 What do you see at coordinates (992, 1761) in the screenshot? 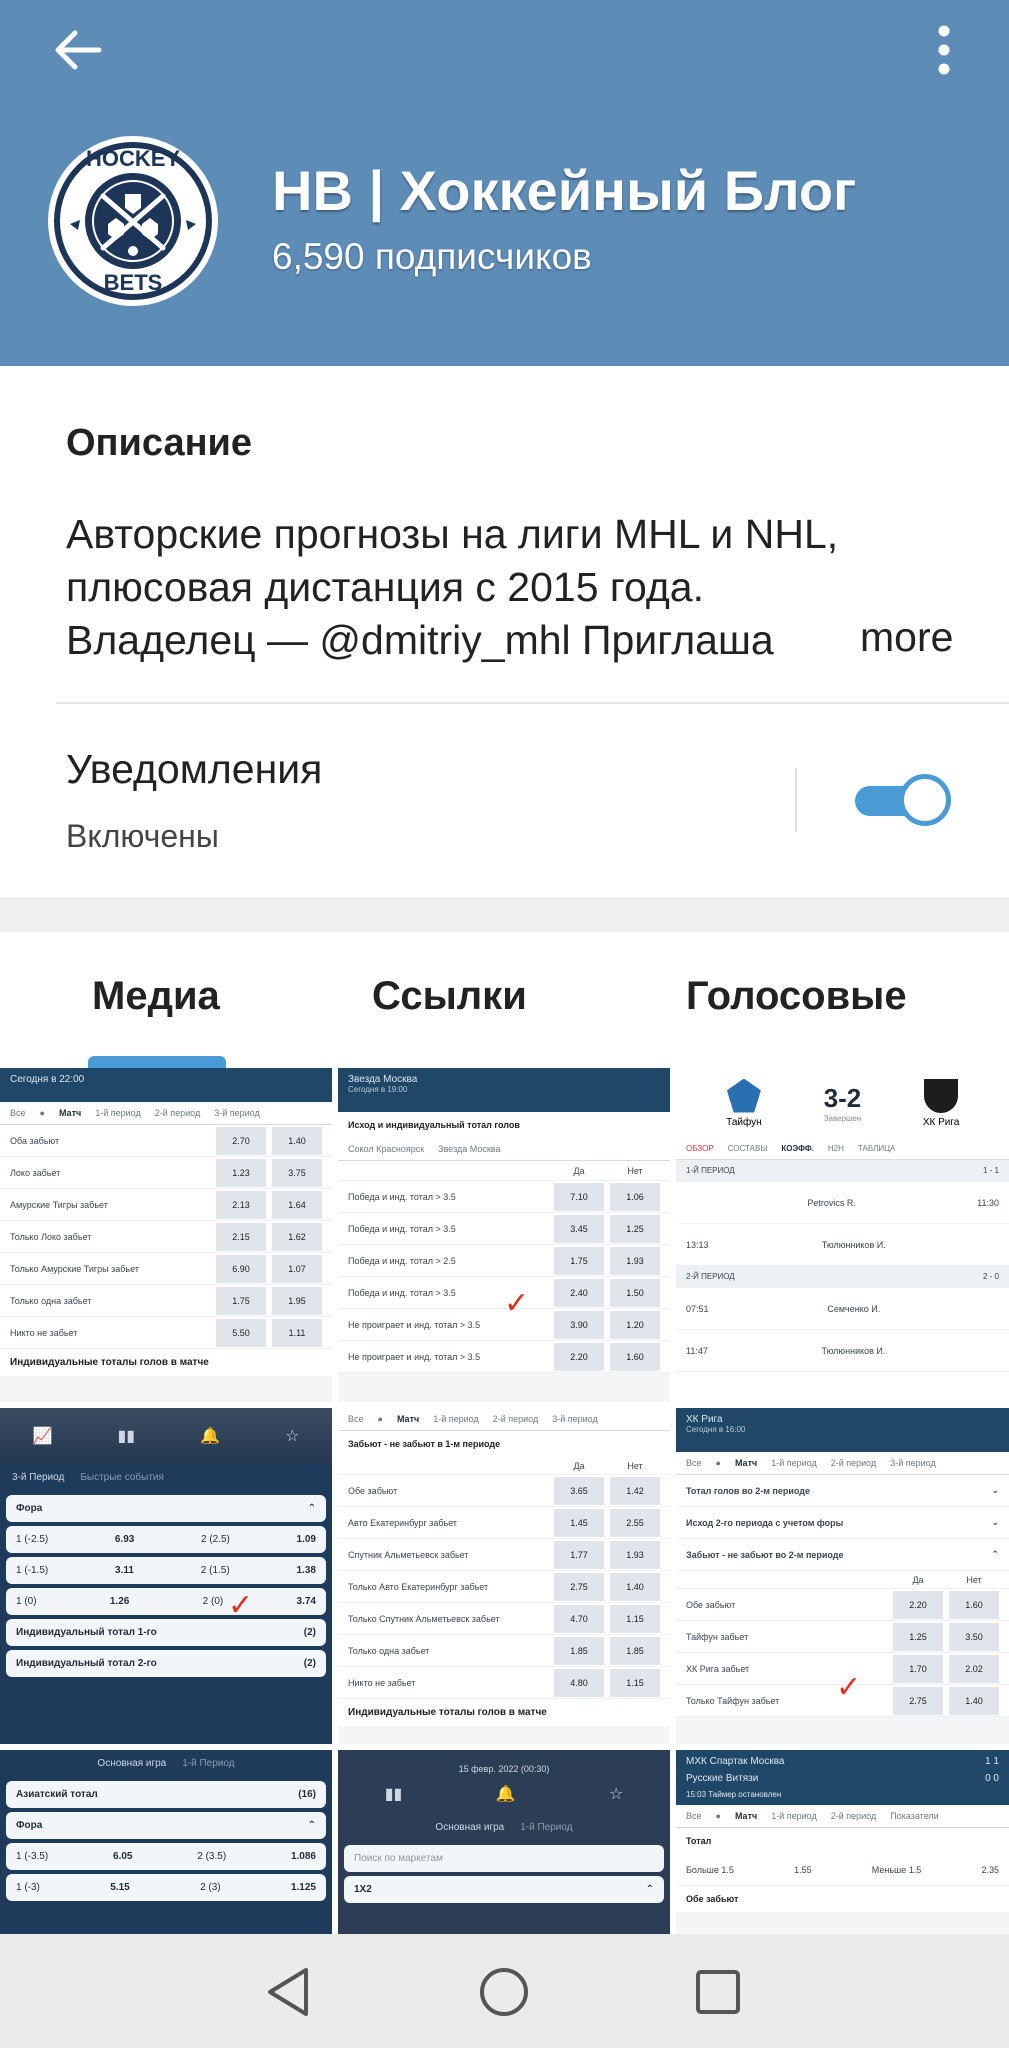
I see `team-score: 1 1` at bounding box center [992, 1761].